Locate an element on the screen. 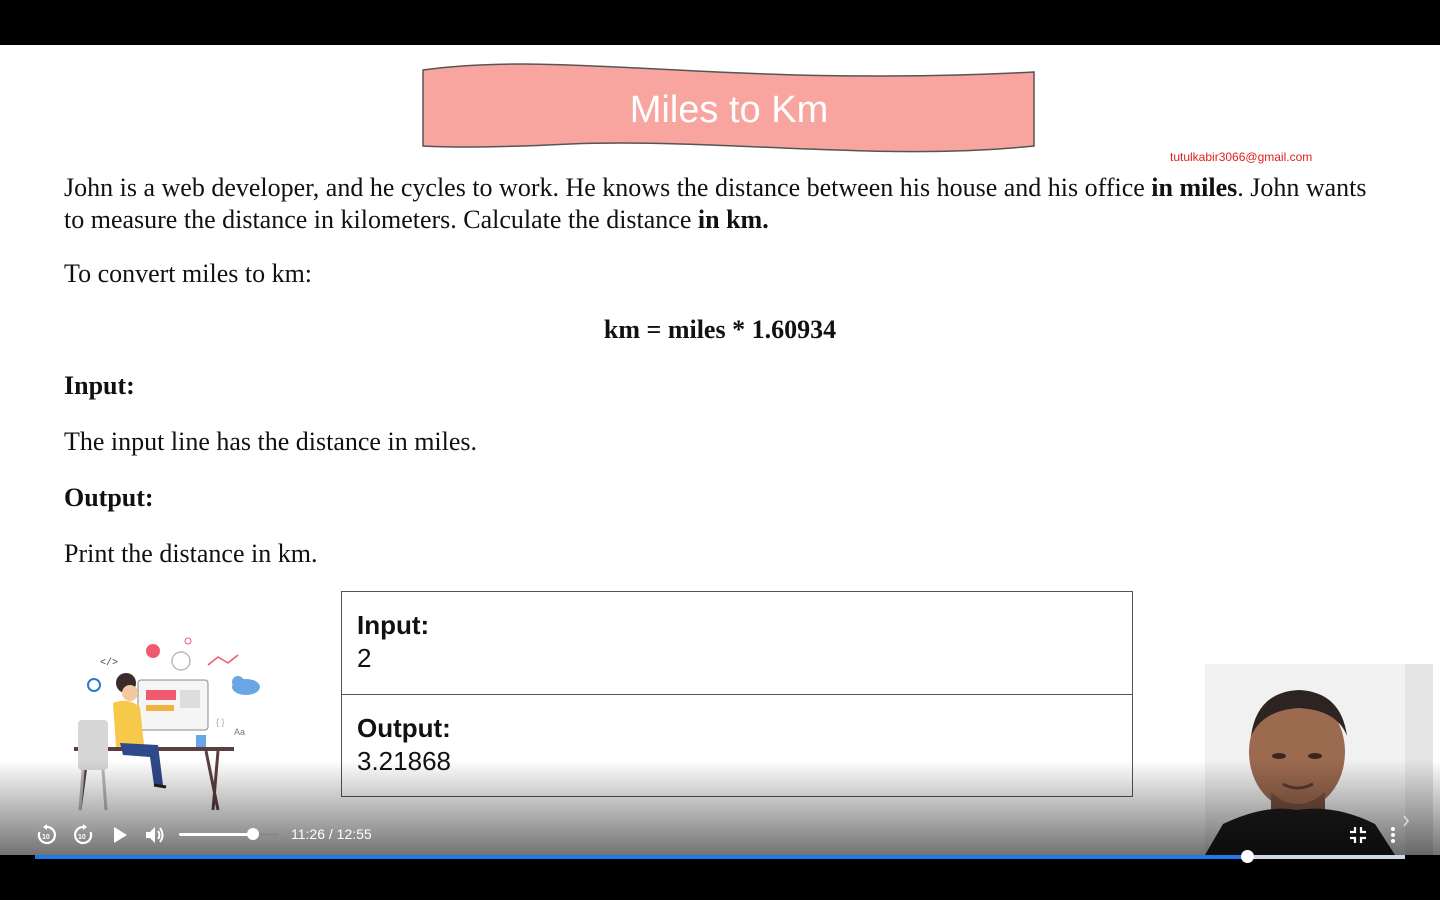 The image size is (1440, 900). time-display: 11:26 / 12:55 is located at coordinates (331, 834).